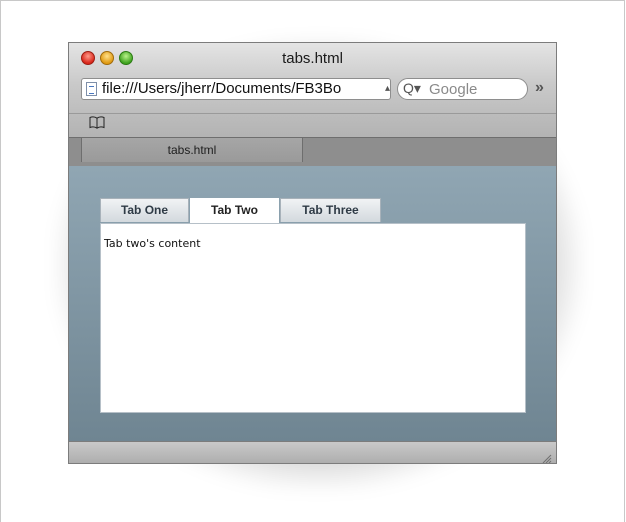  Describe the element at coordinates (539, 88) in the screenshot. I see `toolbar-overflow-icon: »` at that location.